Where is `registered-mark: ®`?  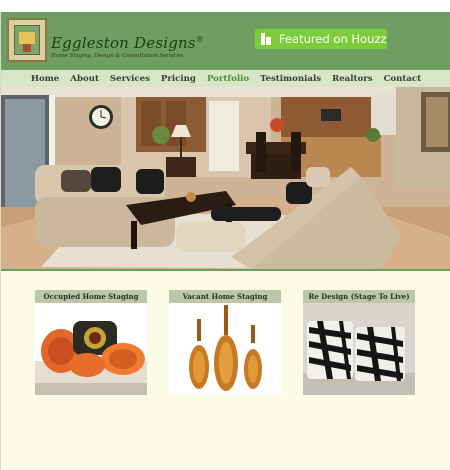 registered-mark: ® is located at coordinates (199, 39).